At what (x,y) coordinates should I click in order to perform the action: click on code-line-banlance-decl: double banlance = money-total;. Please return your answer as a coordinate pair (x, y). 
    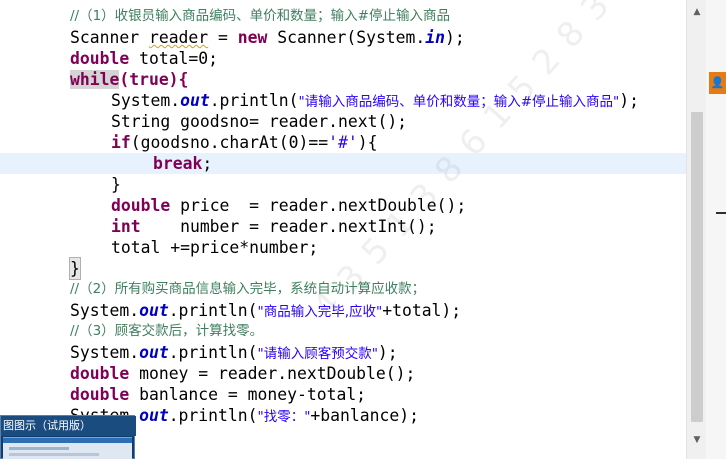
    Looking at the image, I should click on (343, 394).